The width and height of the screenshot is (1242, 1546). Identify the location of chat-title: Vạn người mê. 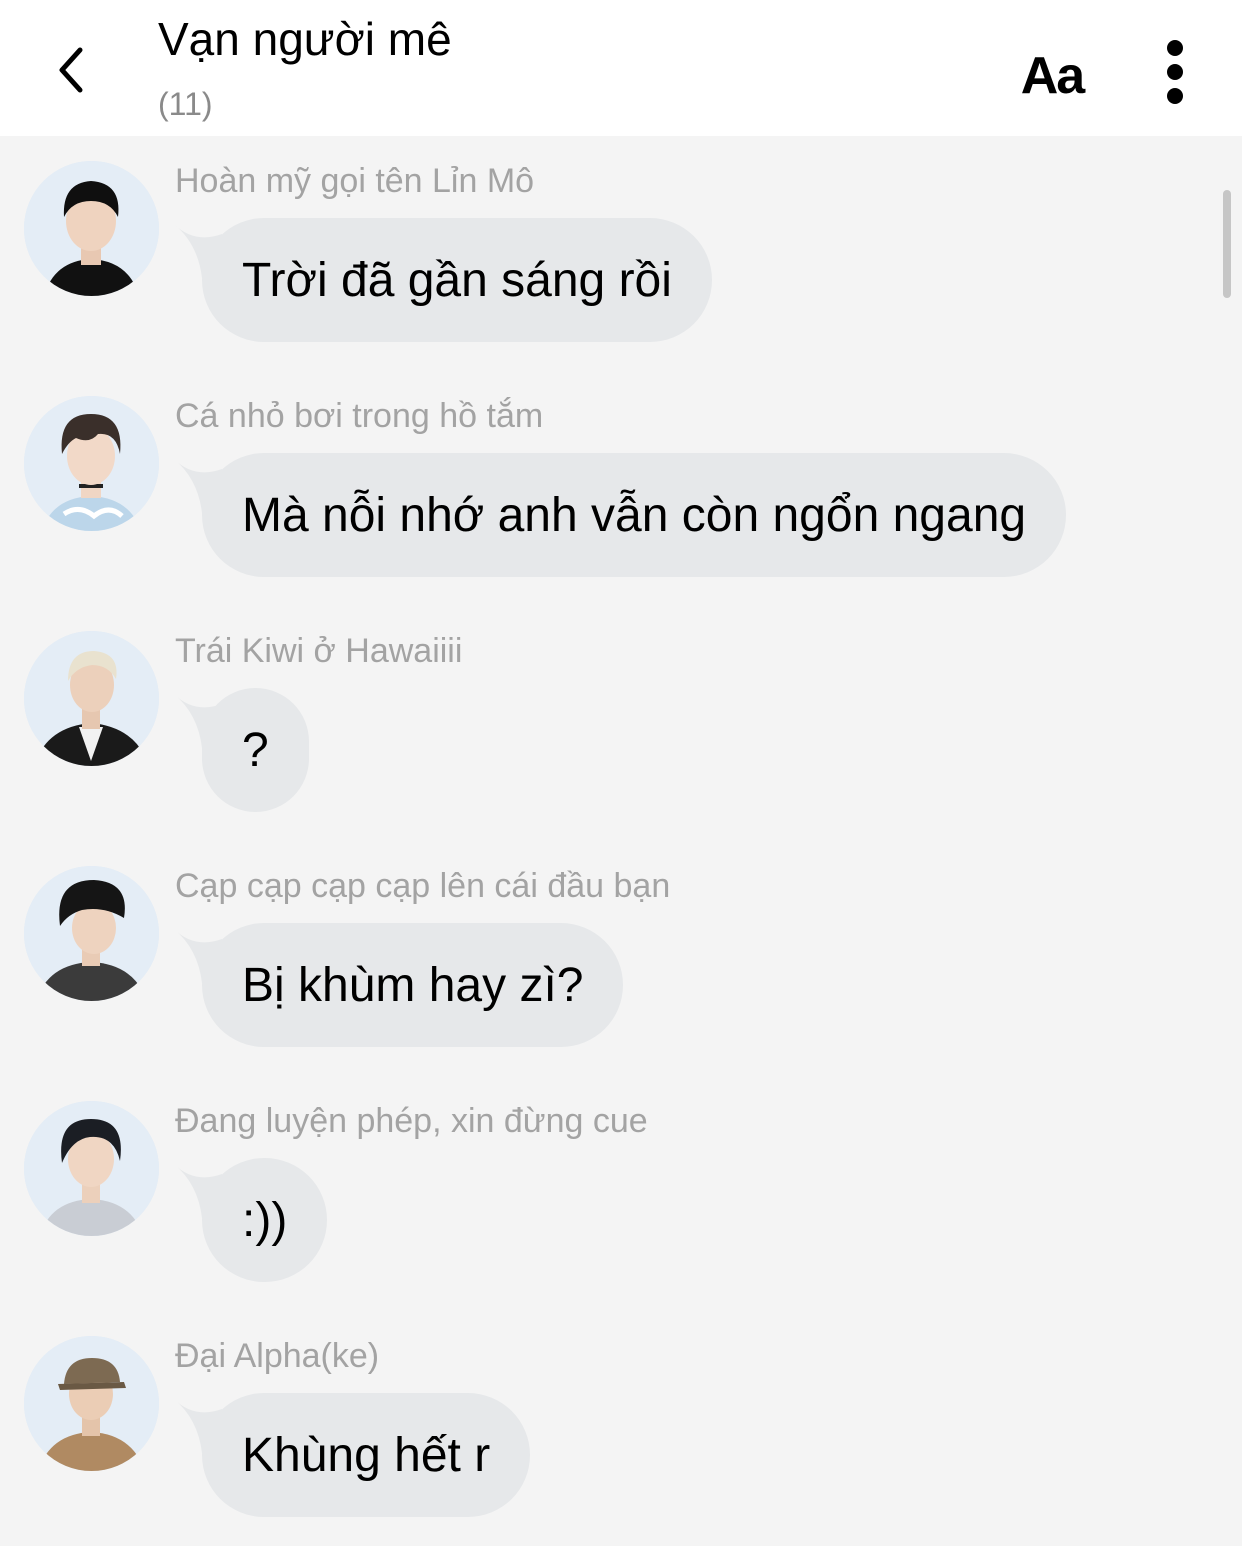
(305, 39).